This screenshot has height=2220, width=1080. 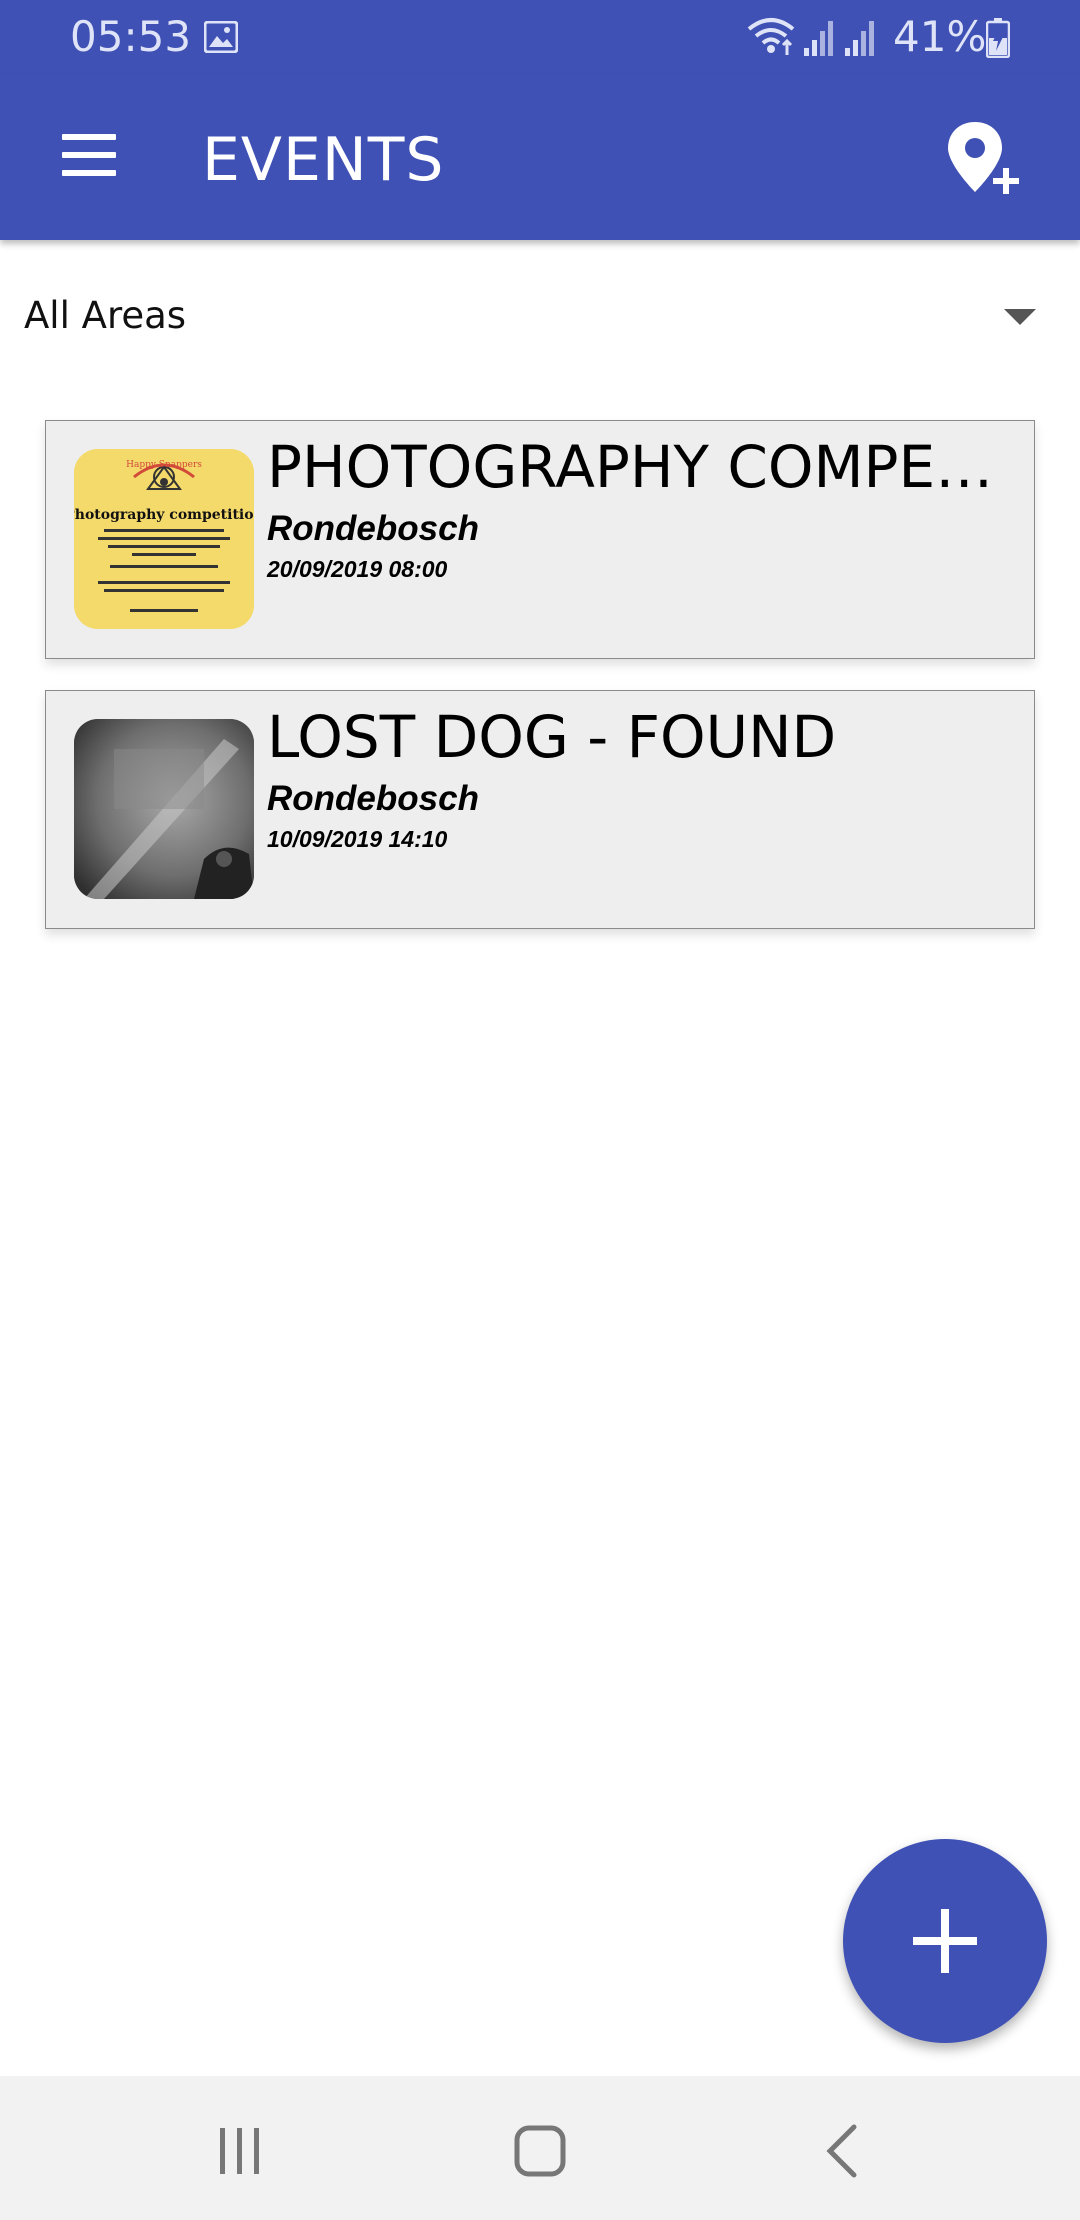 I want to click on event-thumbnail: Happy Snappers Photography competition, so click(x=164, y=539).